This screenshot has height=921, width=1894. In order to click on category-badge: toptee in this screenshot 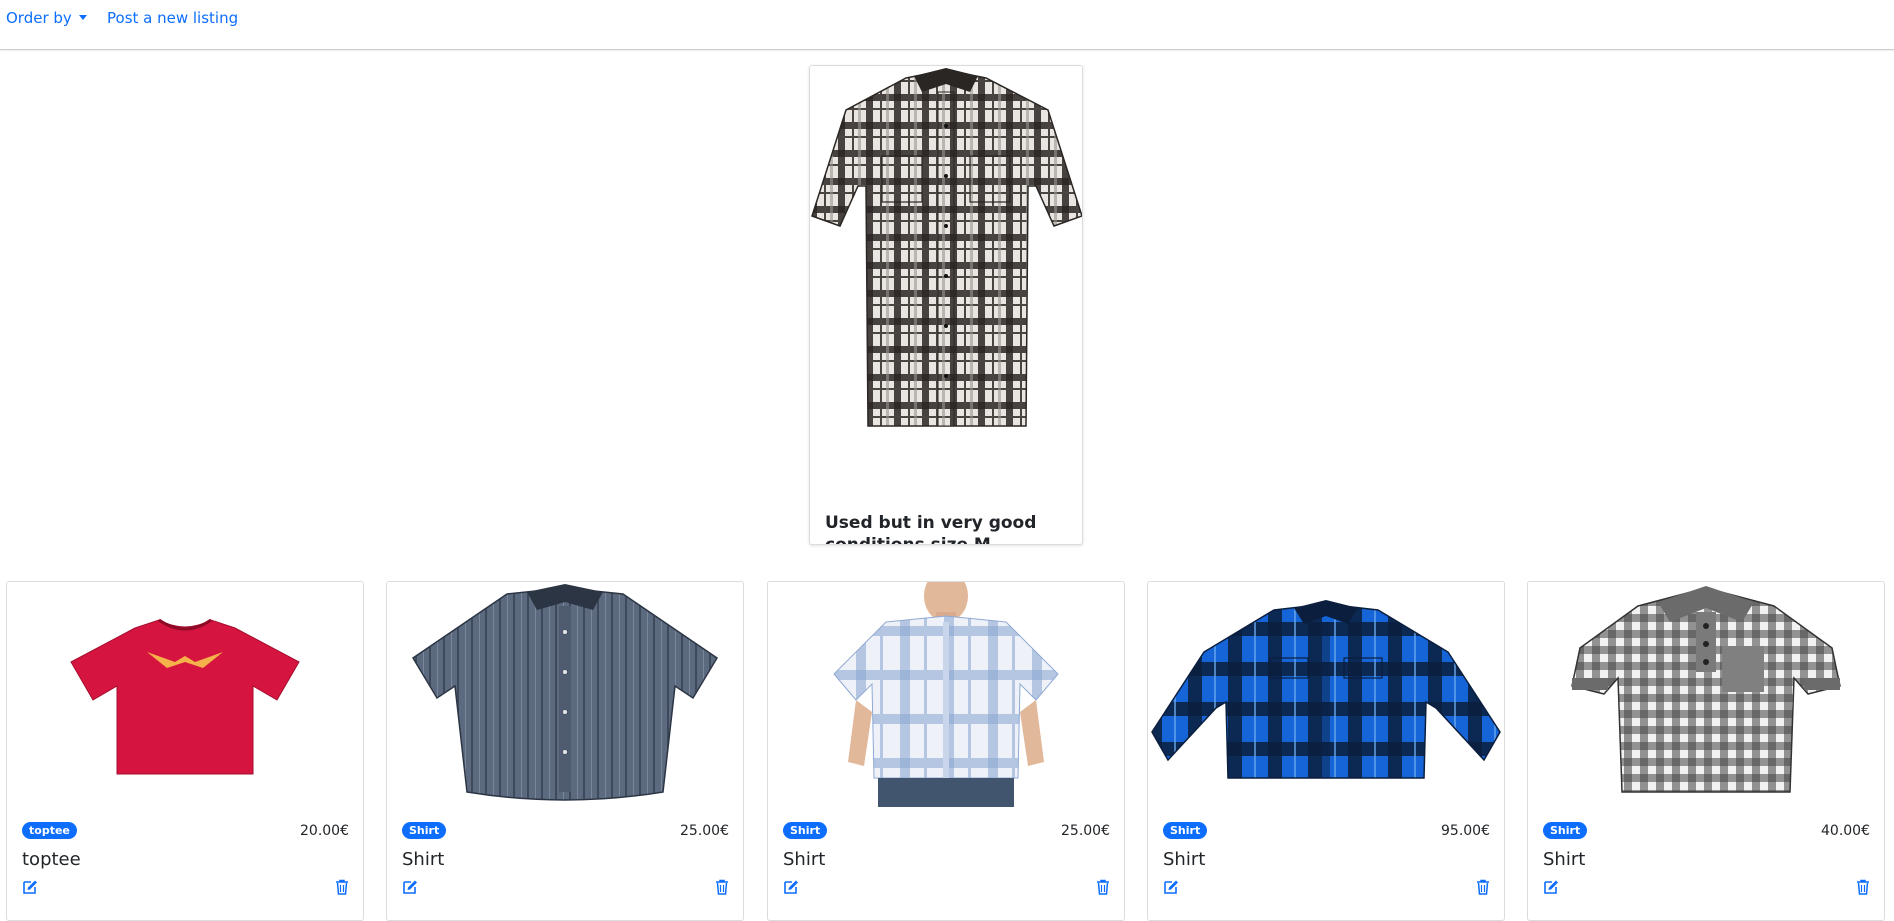, I will do `click(49, 830)`.